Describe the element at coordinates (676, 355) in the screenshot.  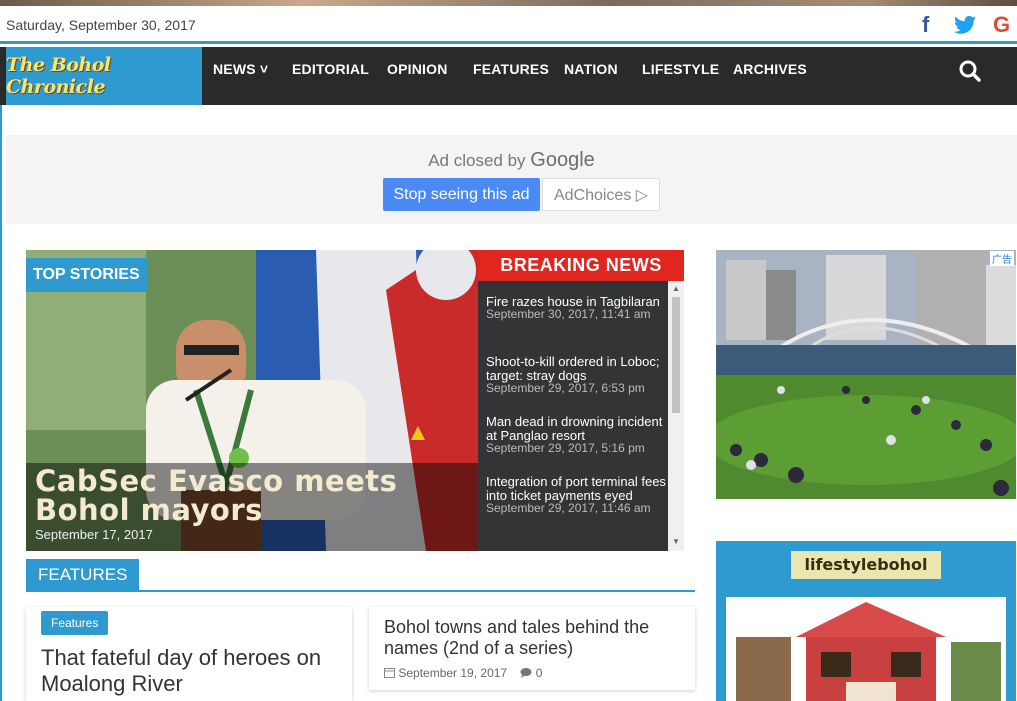
I see `scrollbar-thumb` at that location.